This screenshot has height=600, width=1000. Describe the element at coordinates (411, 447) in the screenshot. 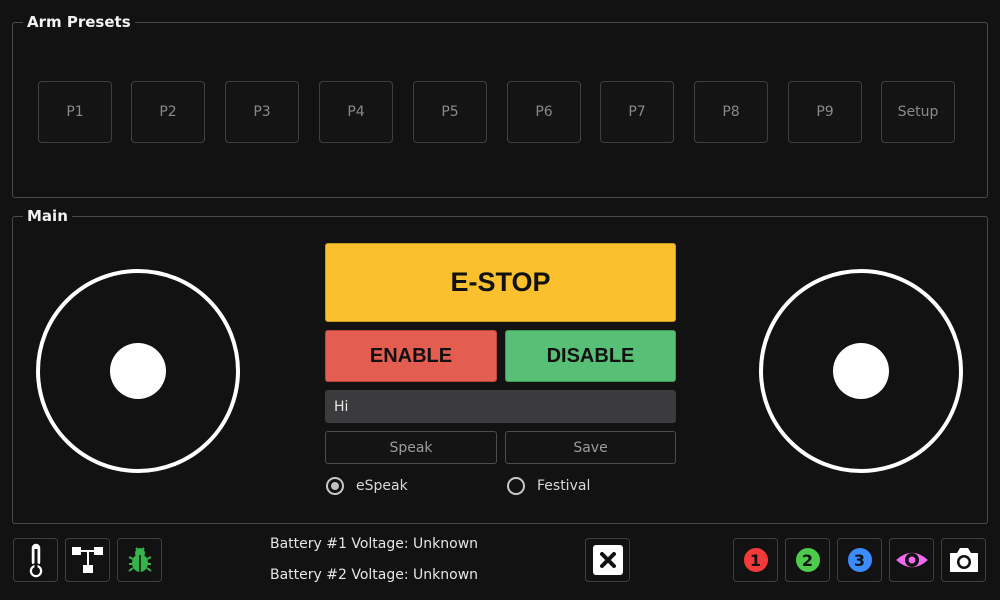

I see `speak-button: Speak` at that location.